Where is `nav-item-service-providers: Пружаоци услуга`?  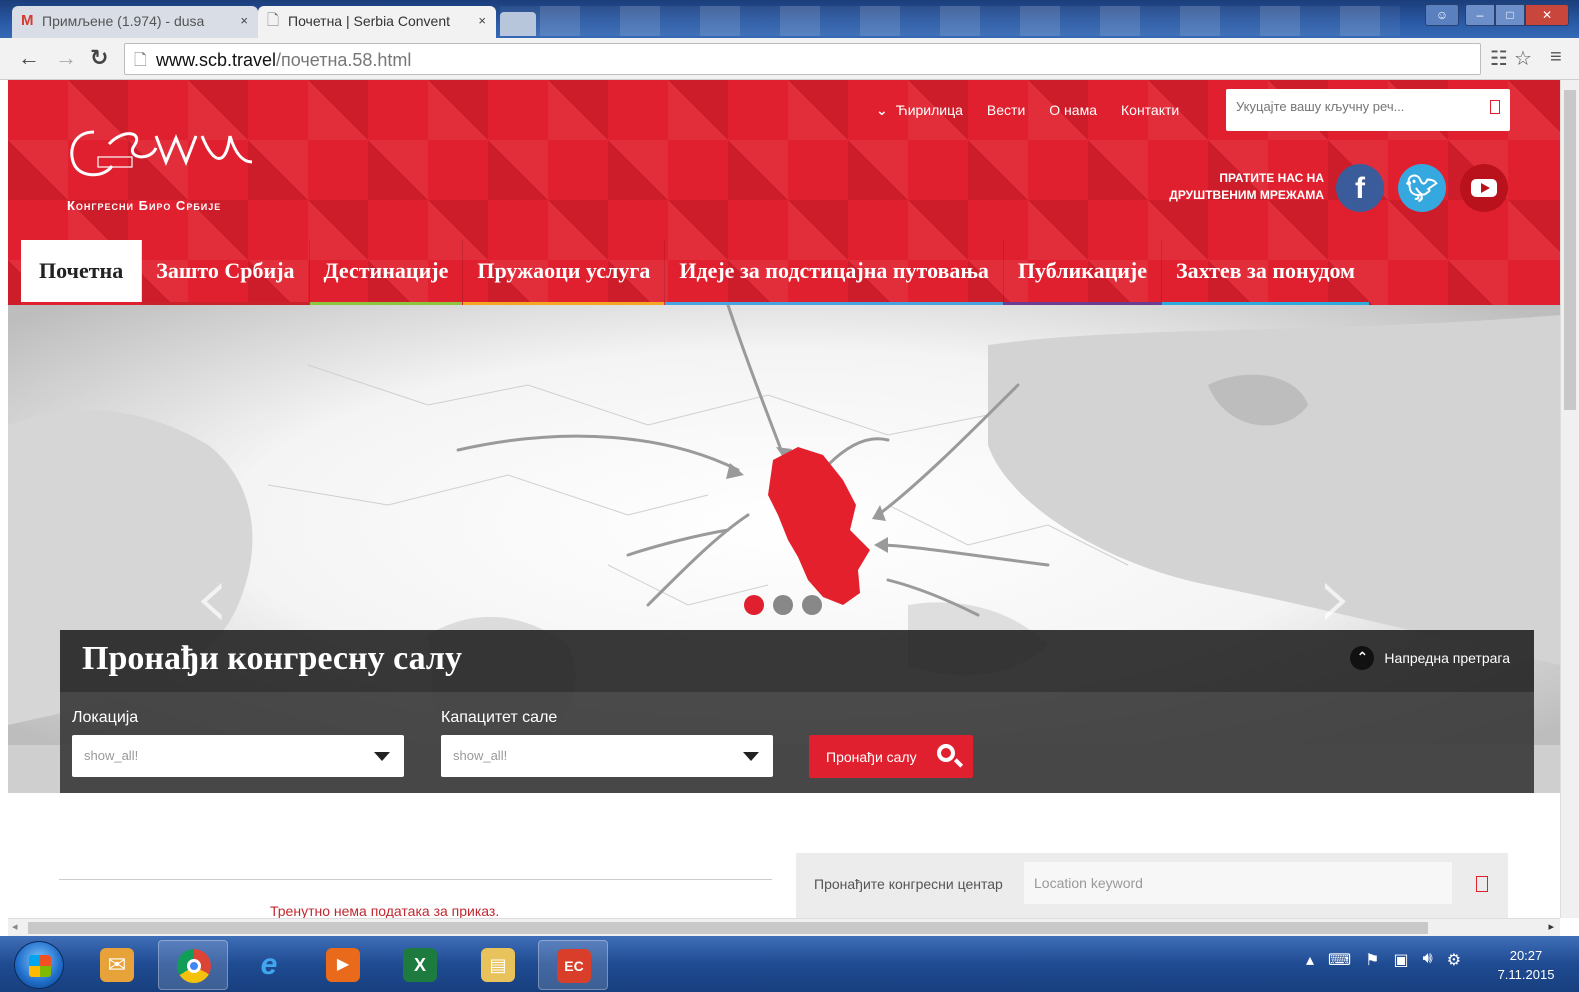 nav-item-service-providers: Пружаоци услуга is located at coordinates (564, 273).